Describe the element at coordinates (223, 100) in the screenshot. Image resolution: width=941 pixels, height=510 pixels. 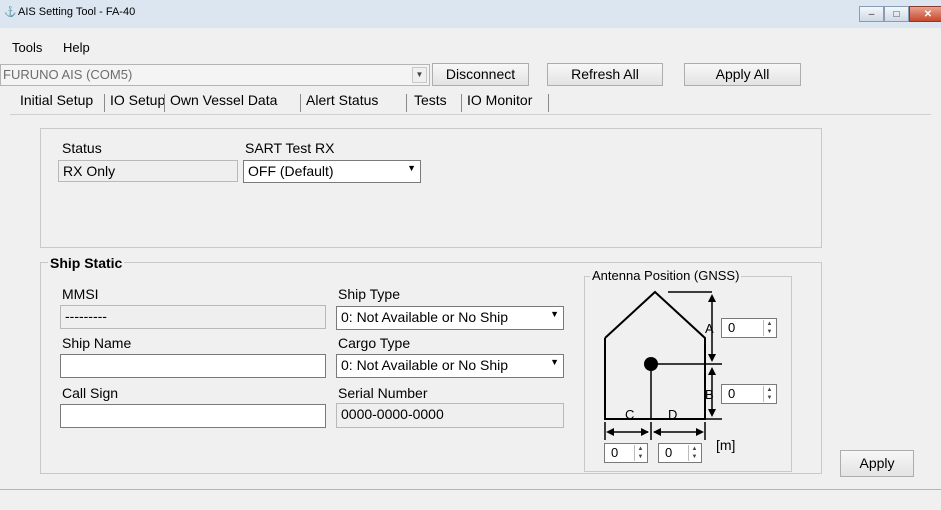
I see `tab-own-vessel-data: Own Vessel Data` at that location.